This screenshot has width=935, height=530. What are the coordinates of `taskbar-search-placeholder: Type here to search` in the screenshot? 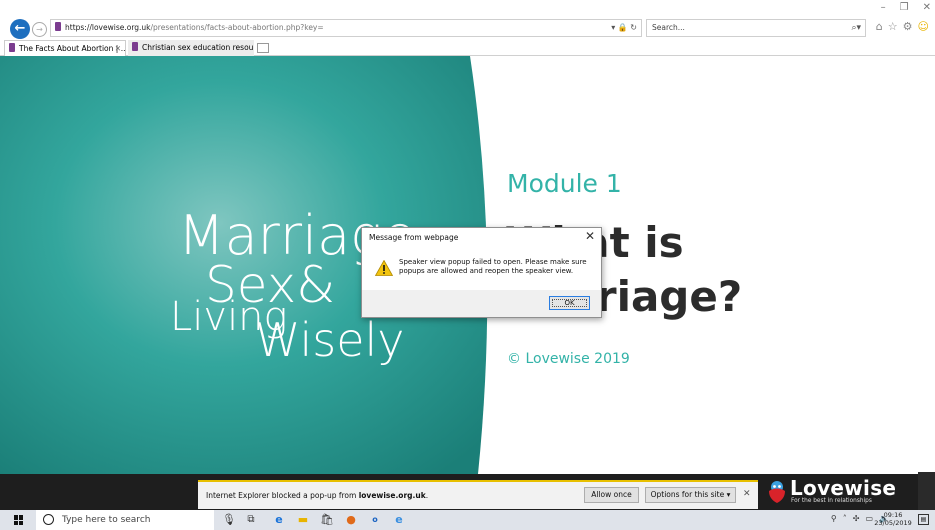 It's located at (106, 520).